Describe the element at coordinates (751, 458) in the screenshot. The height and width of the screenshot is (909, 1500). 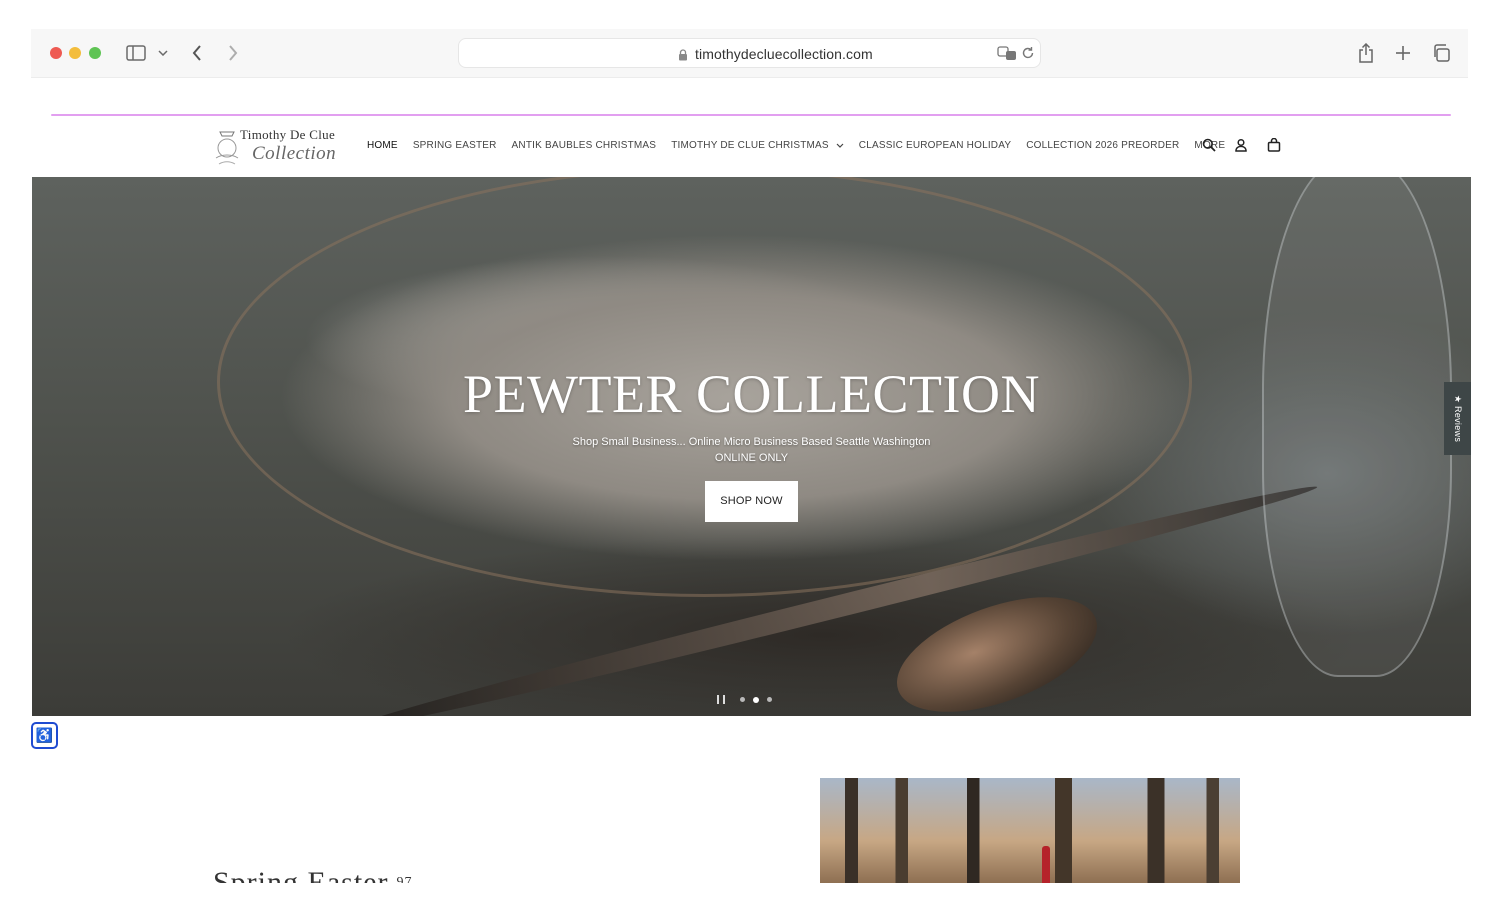
I see `hero-note: ONLINE ONLY` at that location.